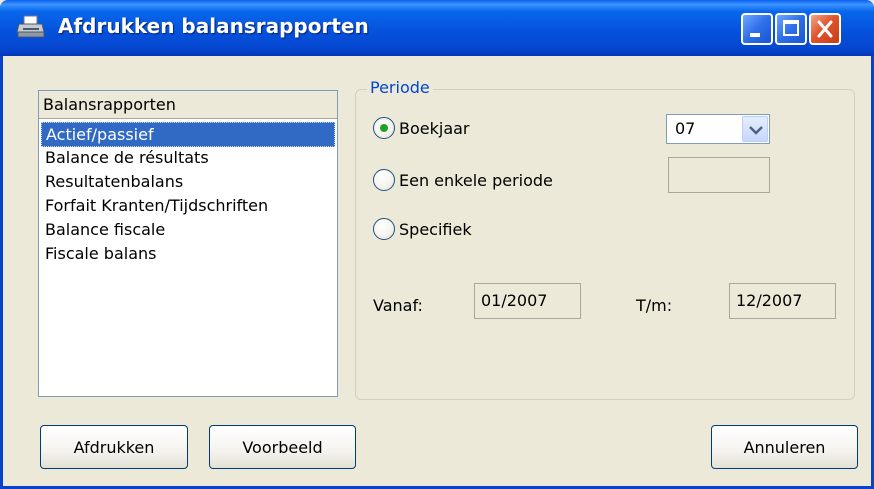 This screenshot has height=489, width=874. Describe the element at coordinates (188, 134) in the screenshot. I see `list-item: Actief/passief` at that location.